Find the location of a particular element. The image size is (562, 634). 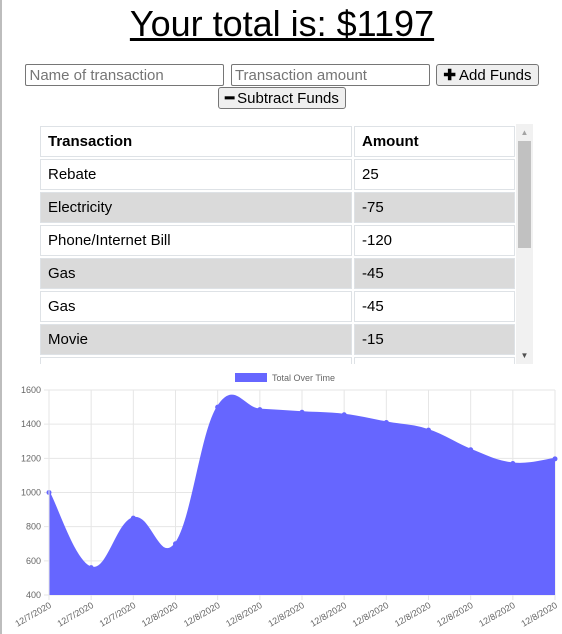

transaction-amount-cell: -15 is located at coordinates (434, 339).